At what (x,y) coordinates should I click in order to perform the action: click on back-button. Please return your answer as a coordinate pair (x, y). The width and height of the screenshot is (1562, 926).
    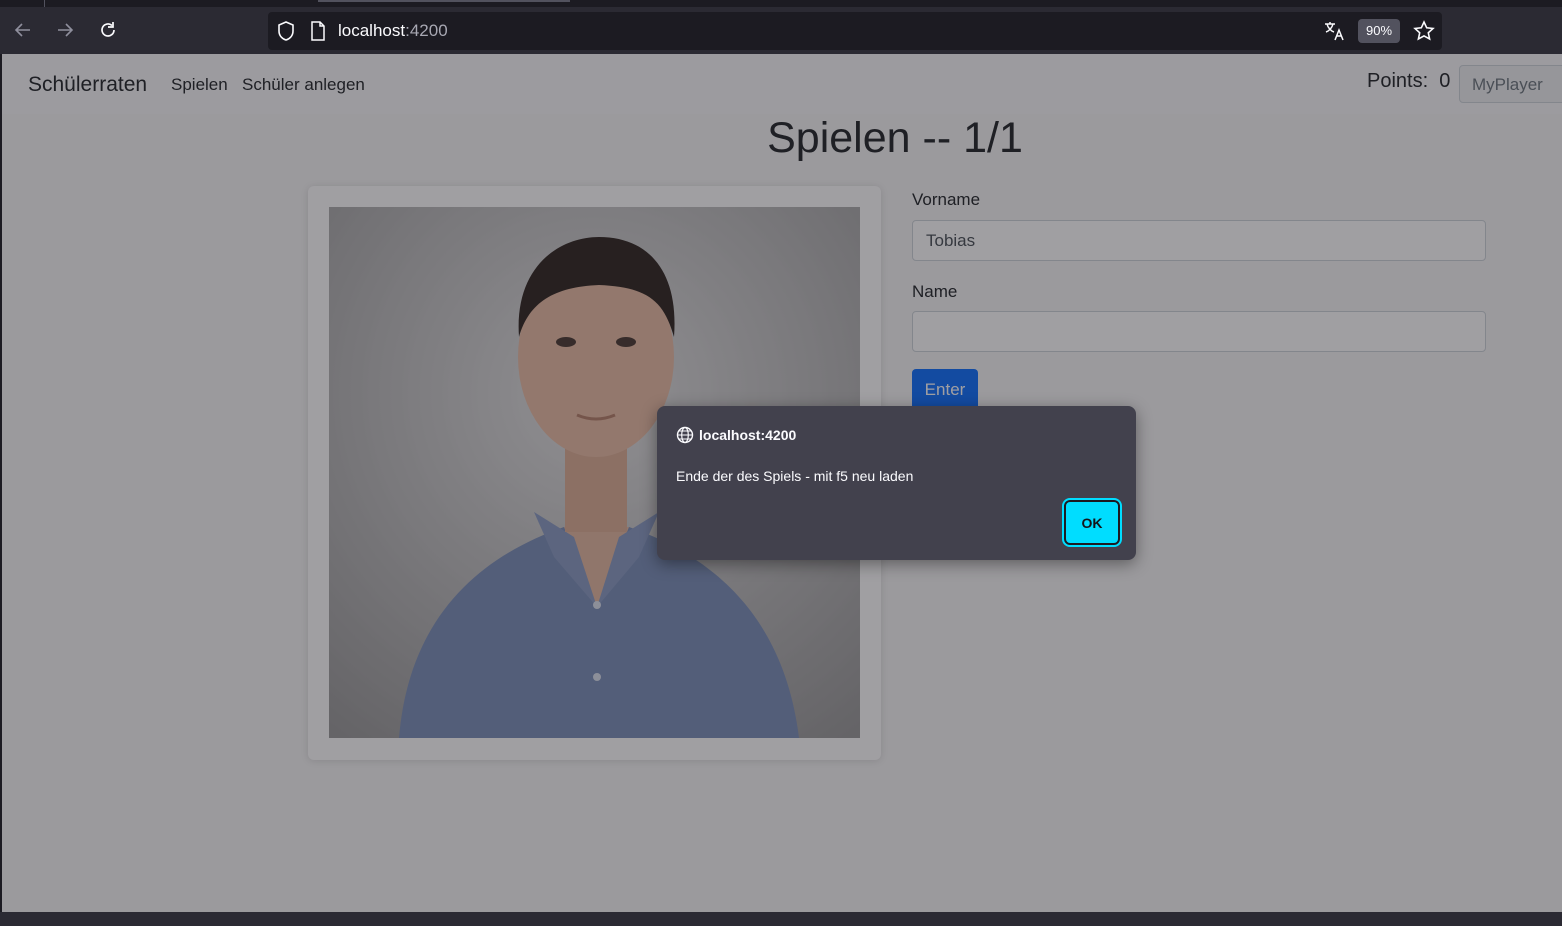
    Looking at the image, I should click on (23, 30).